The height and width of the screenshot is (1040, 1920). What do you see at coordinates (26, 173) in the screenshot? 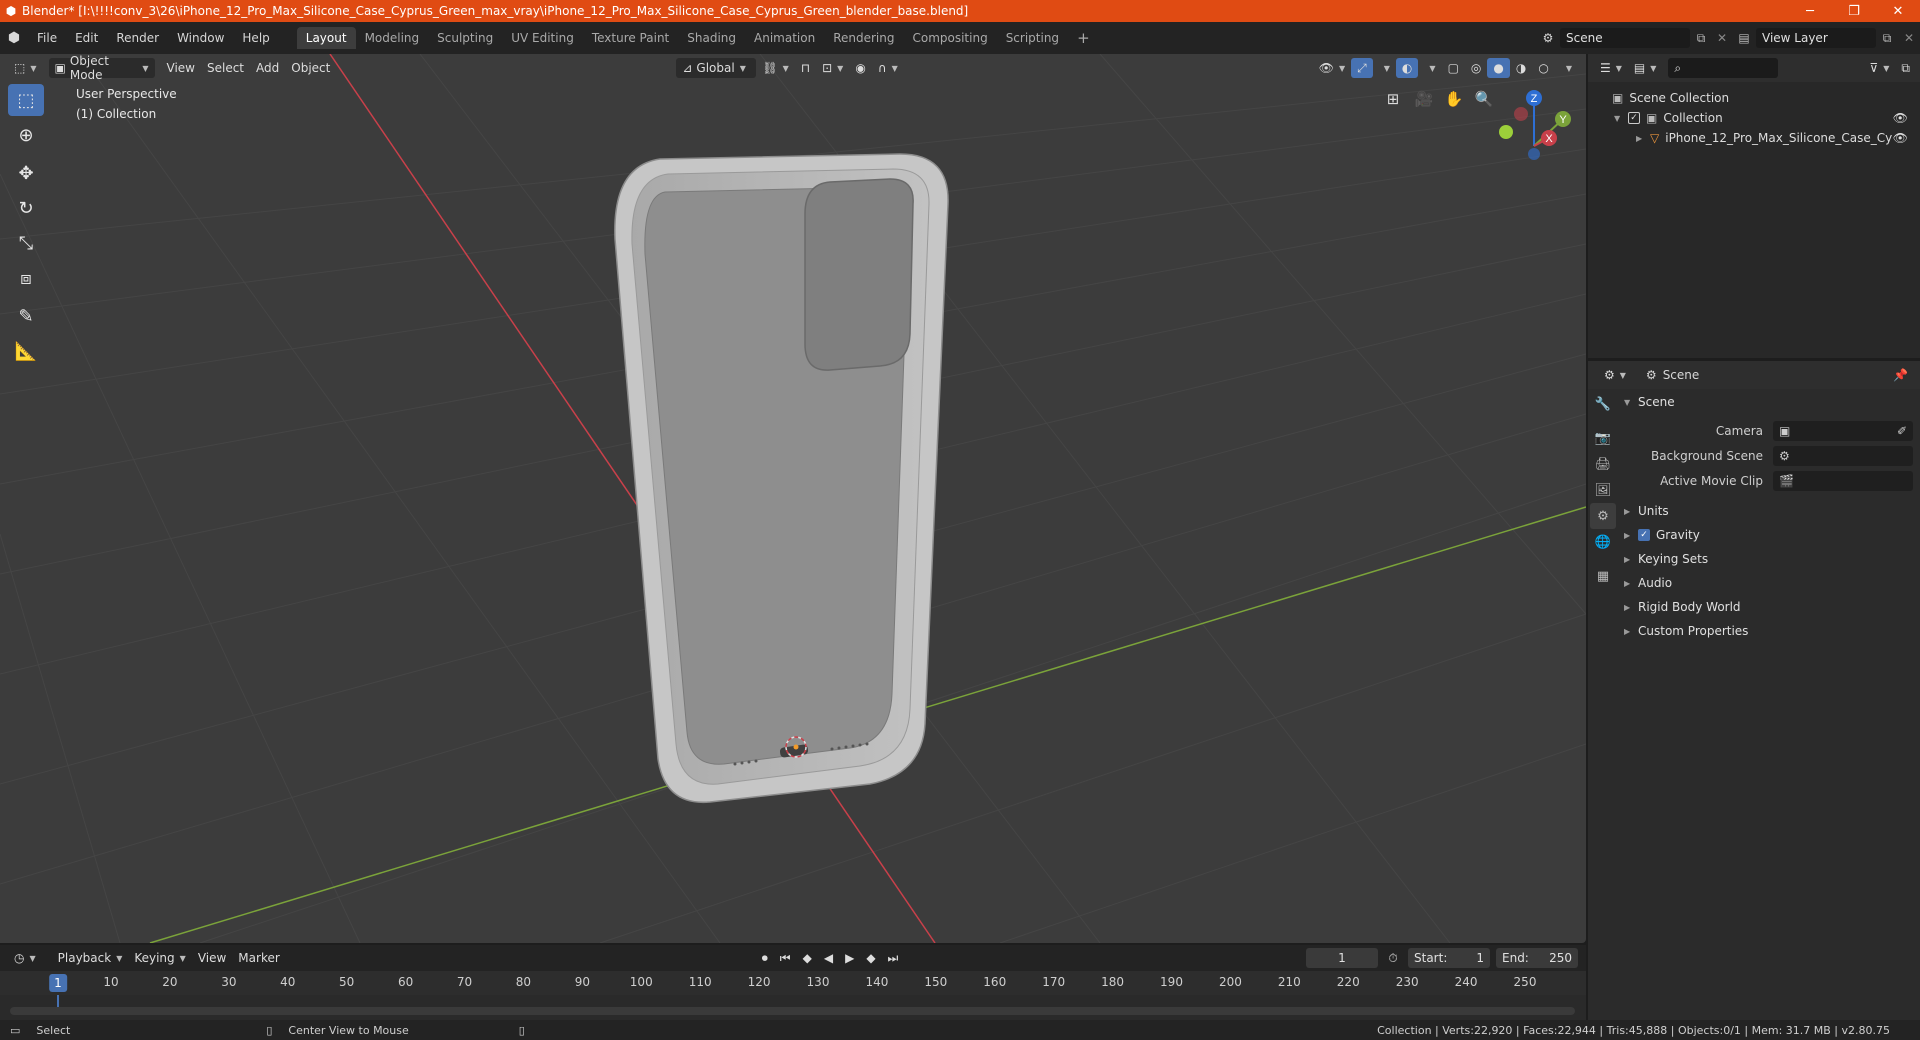
I see `move-tool-icon: ✥` at bounding box center [26, 173].